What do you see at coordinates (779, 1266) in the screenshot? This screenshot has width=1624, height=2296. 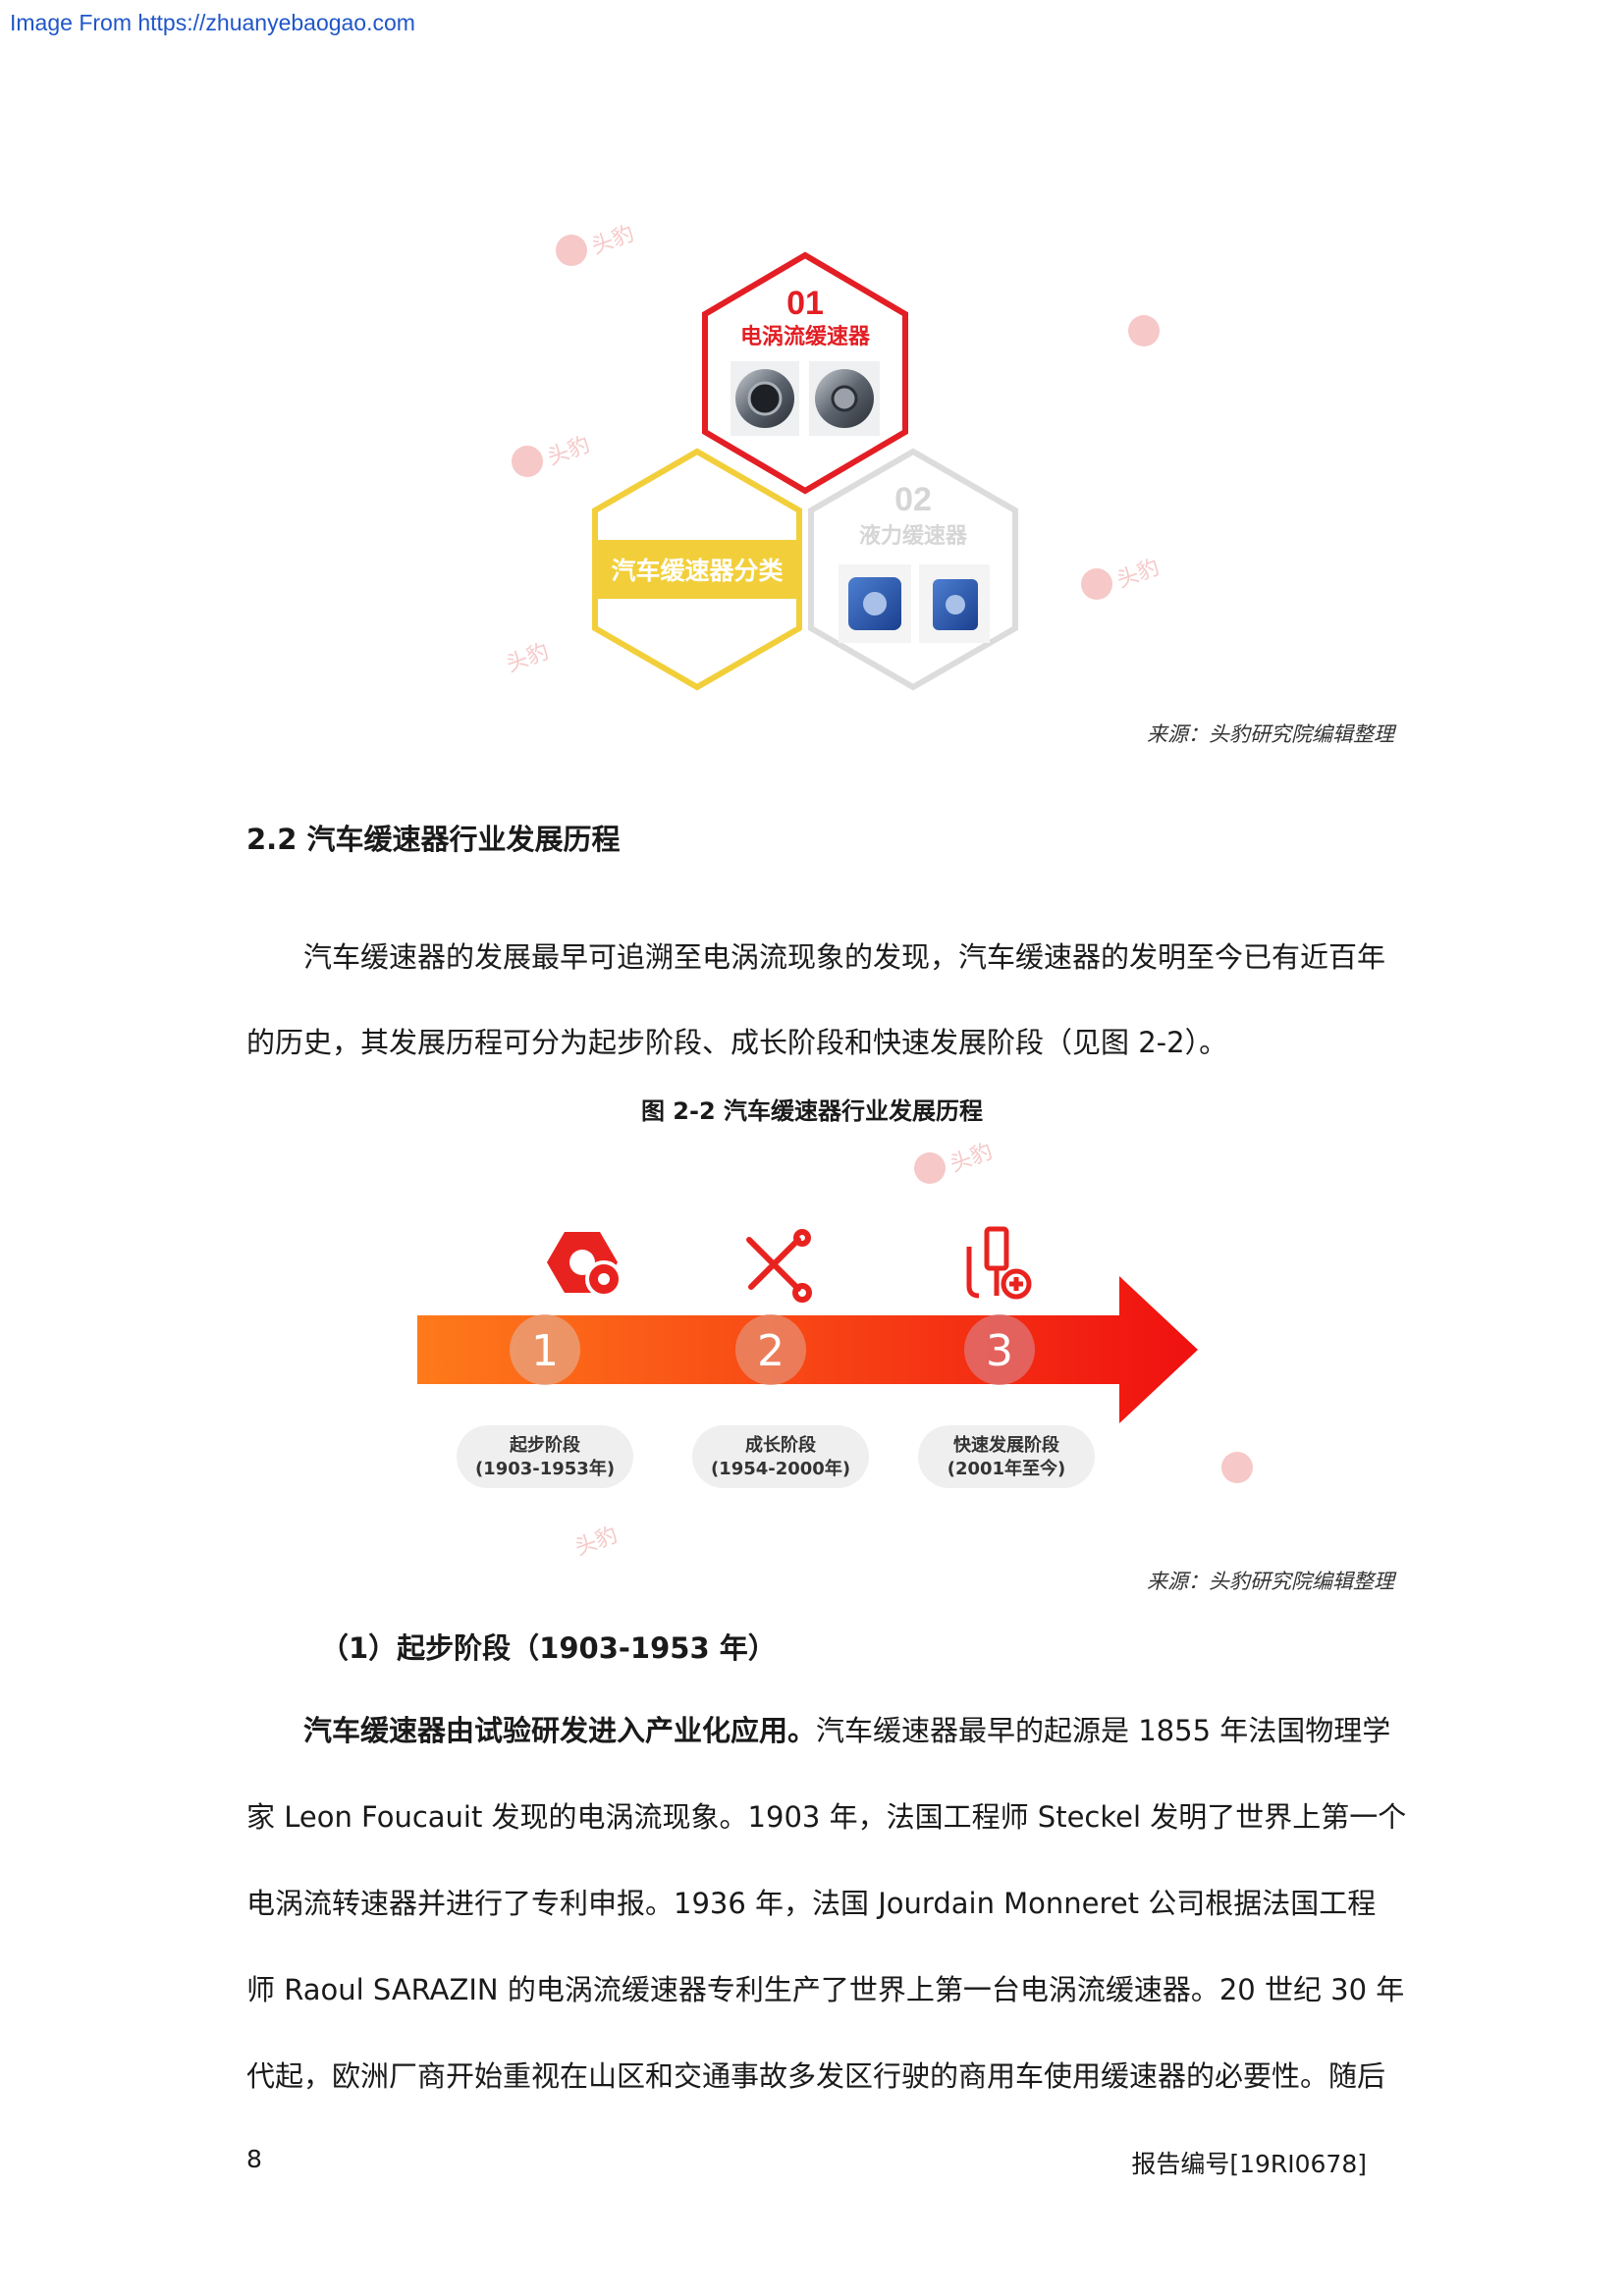 I see `wrench-screwdriver-icon` at bounding box center [779, 1266].